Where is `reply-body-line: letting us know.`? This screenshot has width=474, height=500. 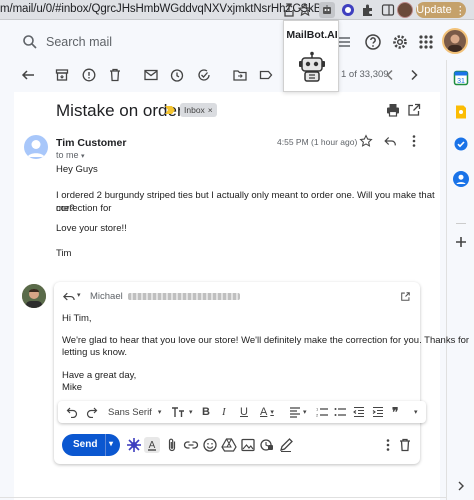
reply-body-line: letting us know. is located at coordinates (94, 353).